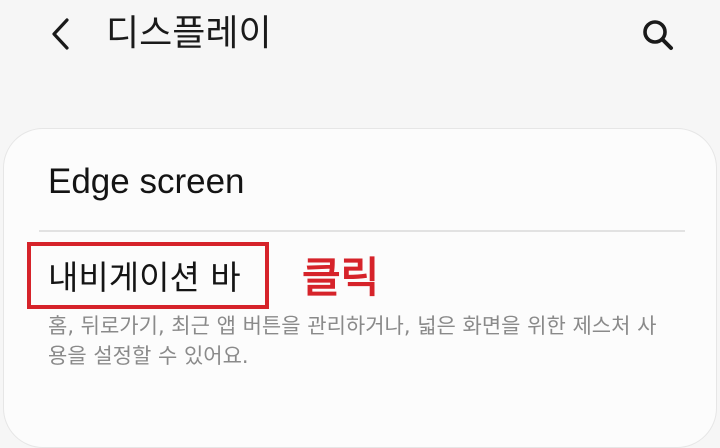 Image resolution: width=720 pixels, height=448 pixels. I want to click on divider, so click(362, 231).